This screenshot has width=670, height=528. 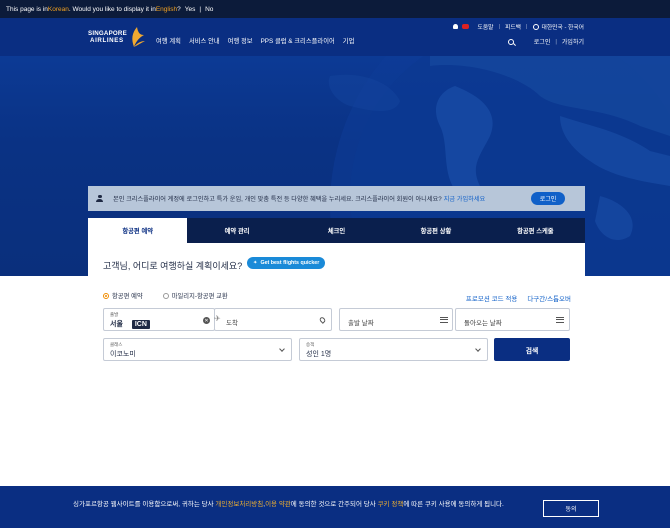 What do you see at coordinates (436, 230) in the screenshot?
I see `tab-flight-status: 항공편 상황` at bounding box center [436, 230].